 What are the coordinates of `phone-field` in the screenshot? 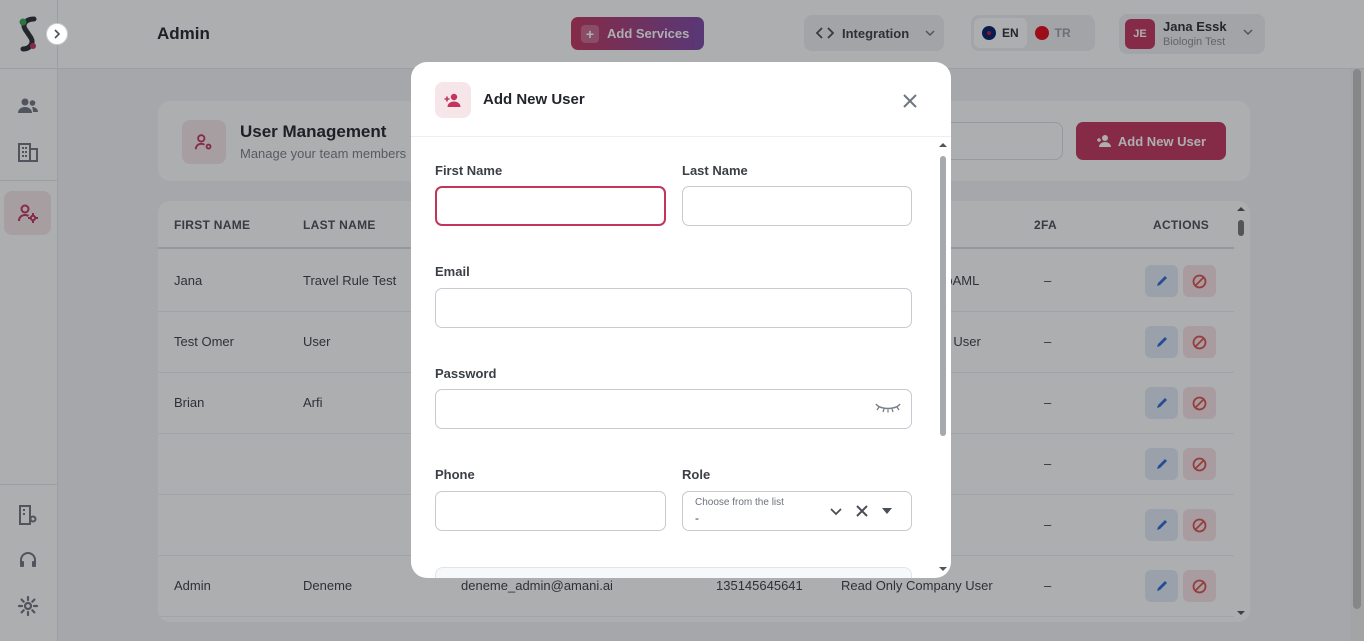 It's located at (550, 511).